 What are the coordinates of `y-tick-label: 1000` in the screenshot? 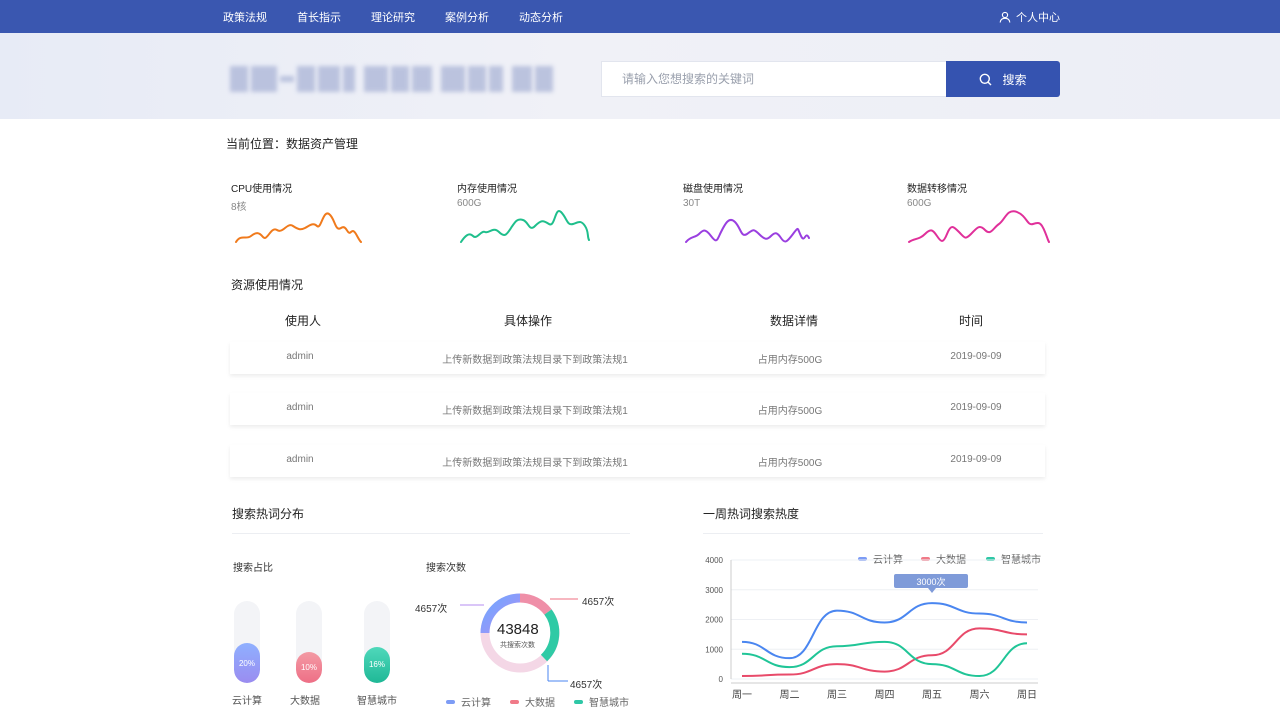 It's located at (714, 649).